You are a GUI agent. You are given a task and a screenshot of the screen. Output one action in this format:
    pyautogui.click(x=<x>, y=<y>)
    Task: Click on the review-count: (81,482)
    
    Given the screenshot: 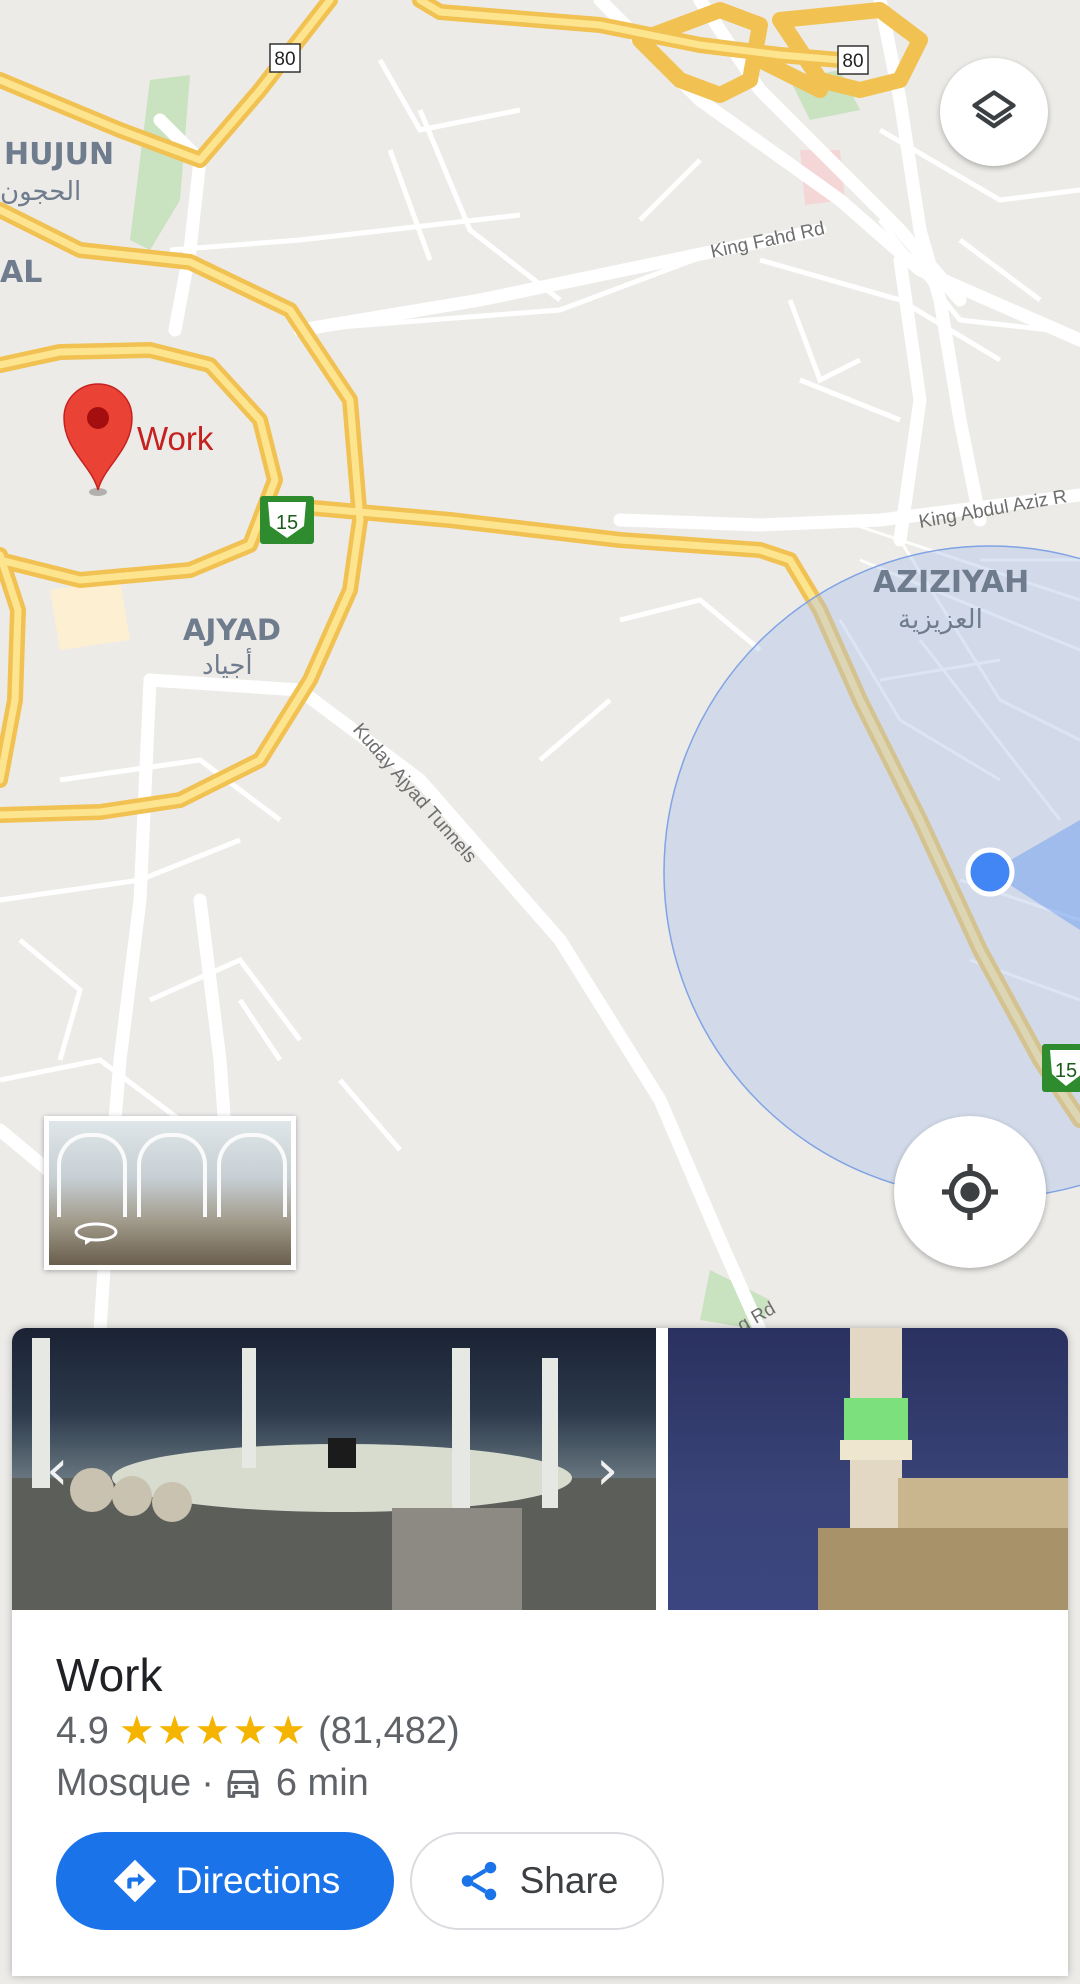 What is the action you would take?
    pyautogui.click(x=389, y=1731)
    